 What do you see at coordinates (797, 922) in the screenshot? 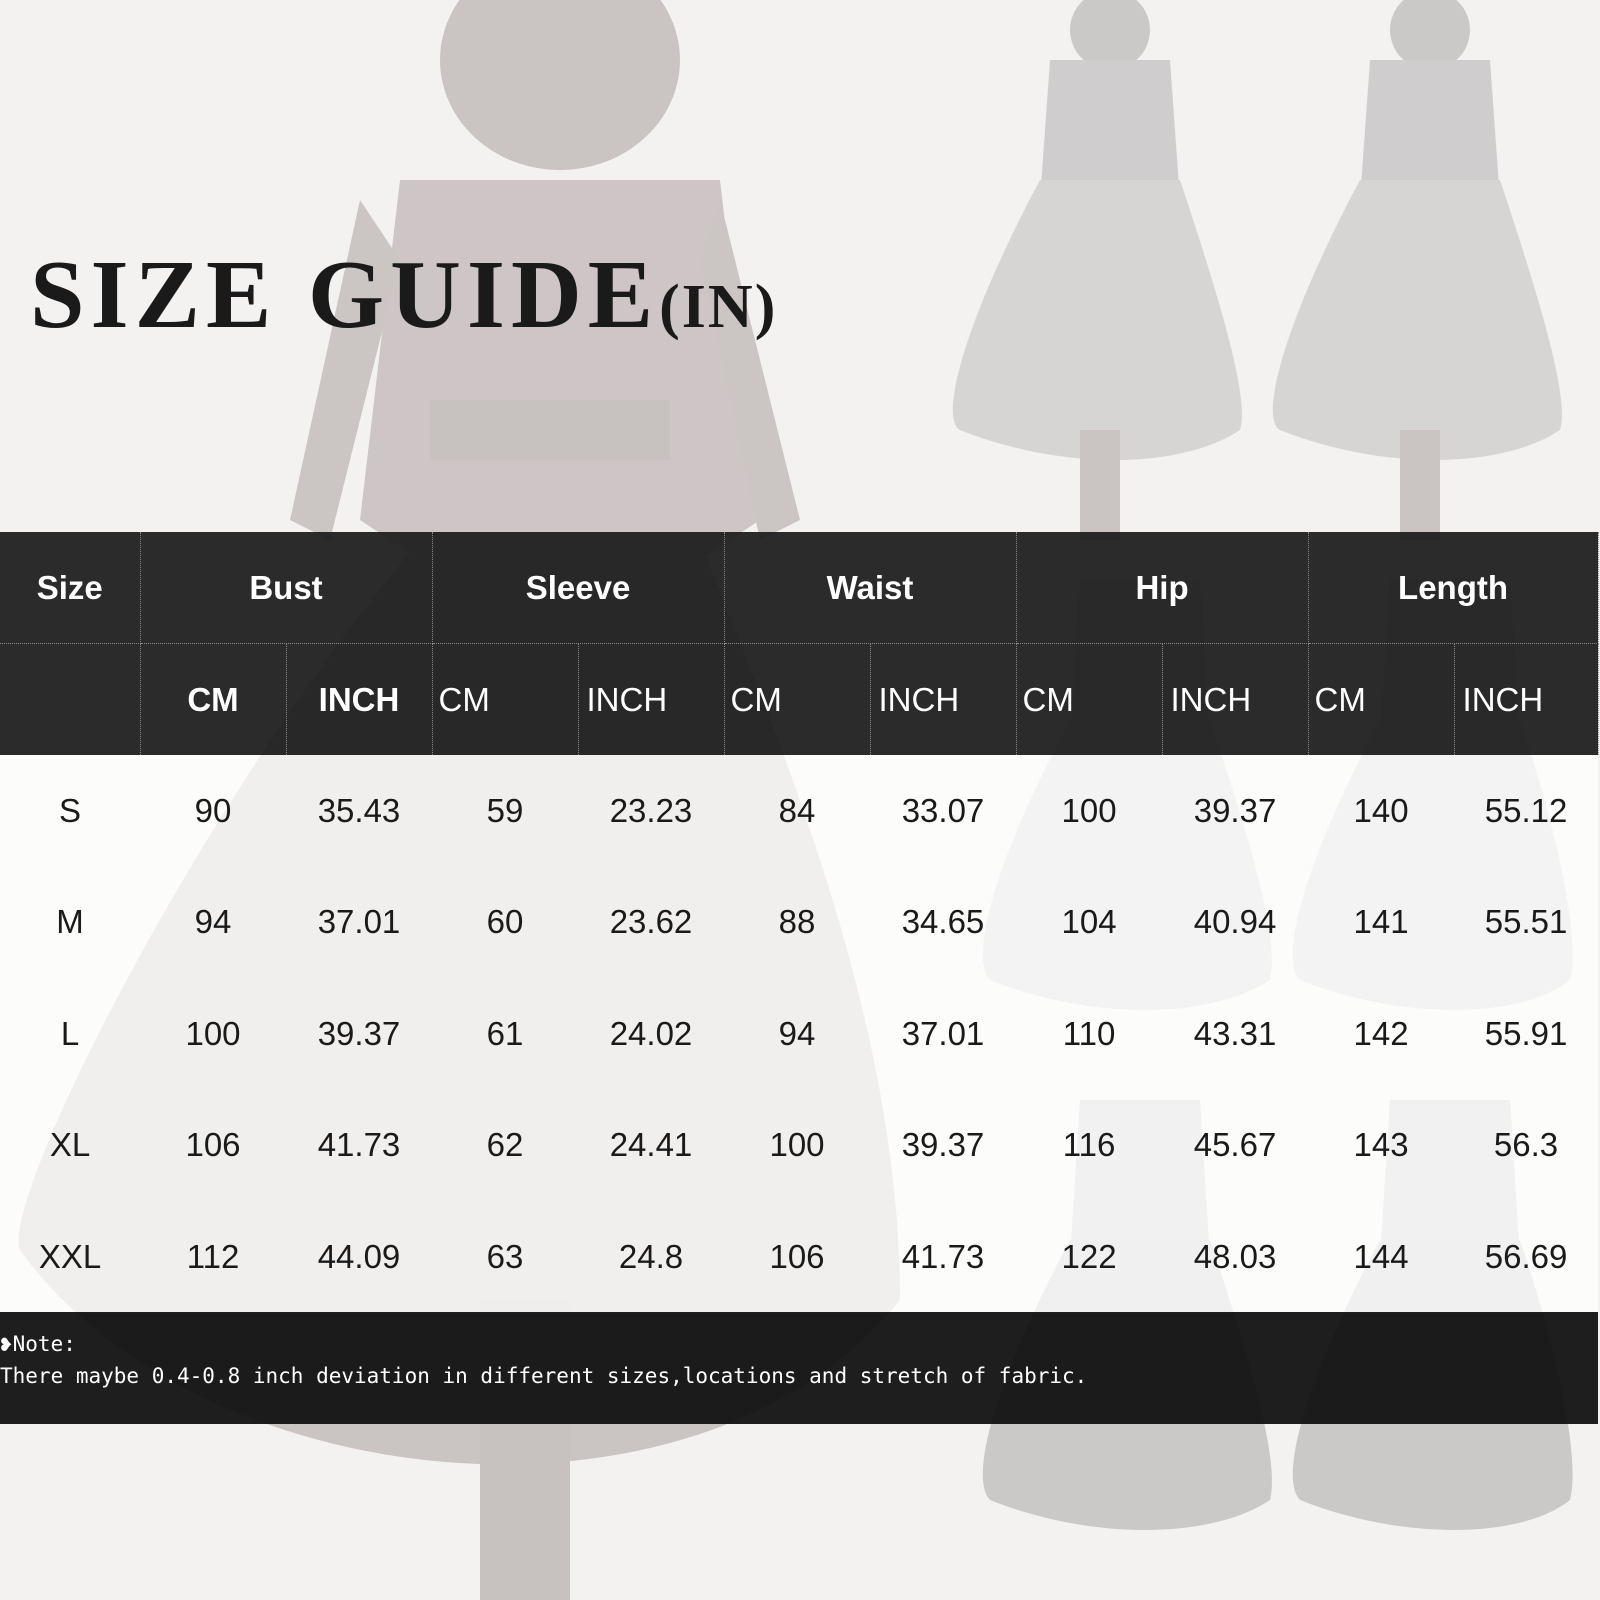
I see `cell-waist-cm: 88` at bounding box center [797, 922].